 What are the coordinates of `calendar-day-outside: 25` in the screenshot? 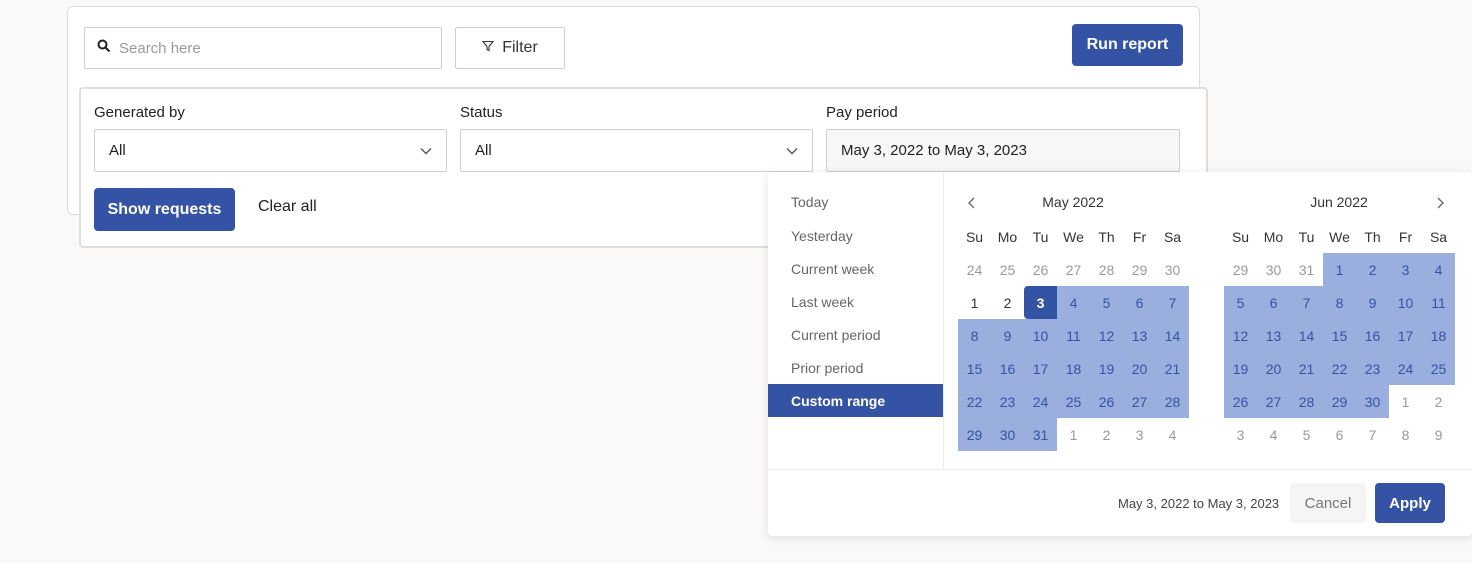 It's located at (1007, 269).